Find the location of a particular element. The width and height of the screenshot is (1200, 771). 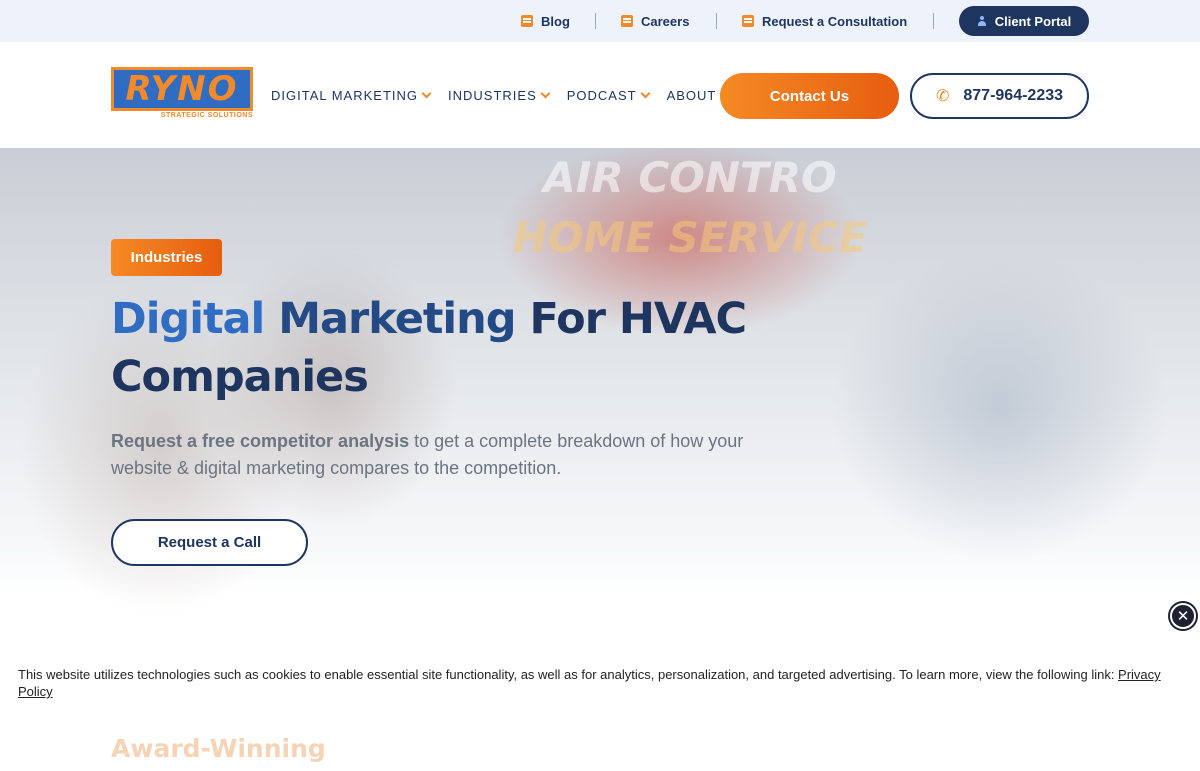

careers-link: Careers is located at coordinates (655, 21).